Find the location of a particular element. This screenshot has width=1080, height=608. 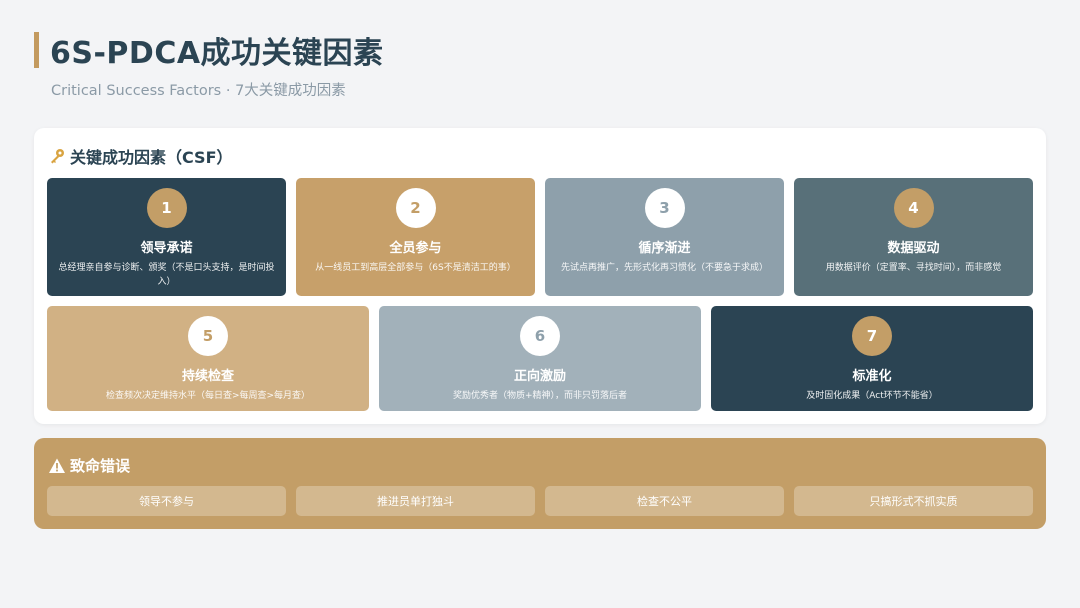

csf-heading: 关键成功因素（CSF） is located at coordinates (140, 156).